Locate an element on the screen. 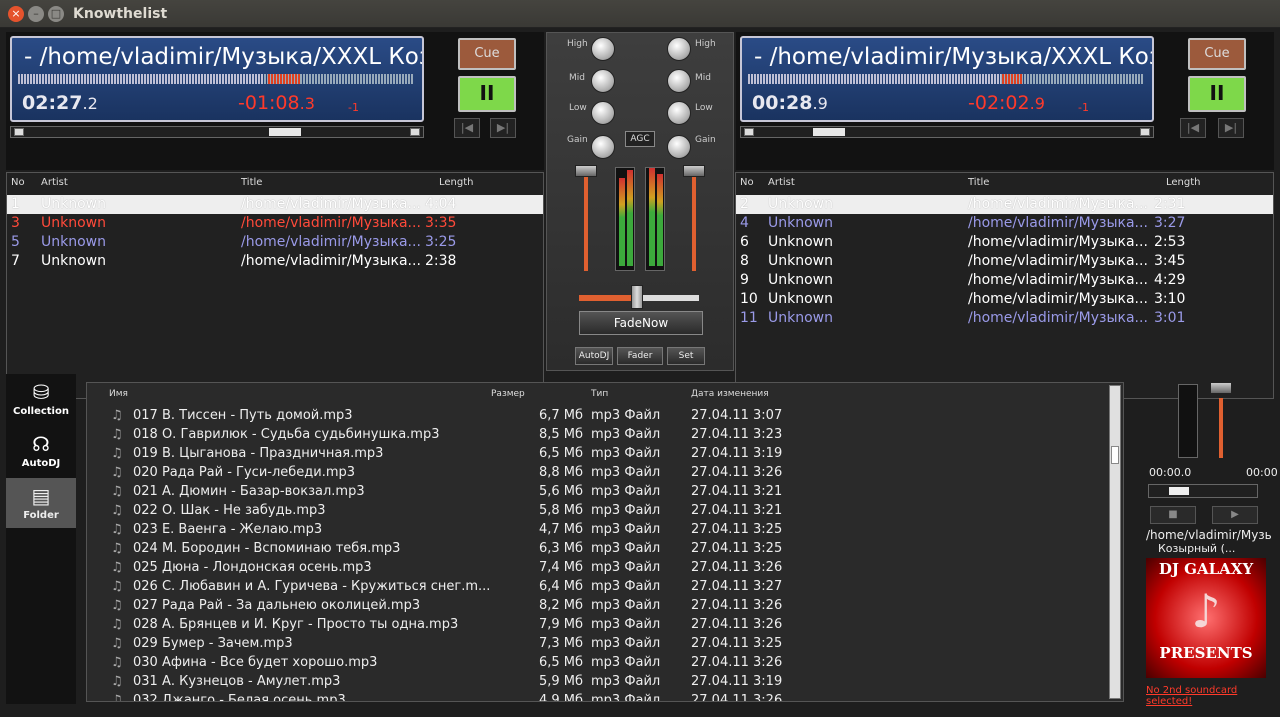 The width and height of the screenshot is (1280, 717). playlist-row: 6 Unknown/home/vladimir/Музыка... 2:53 is located at coordinates (1004, 242).